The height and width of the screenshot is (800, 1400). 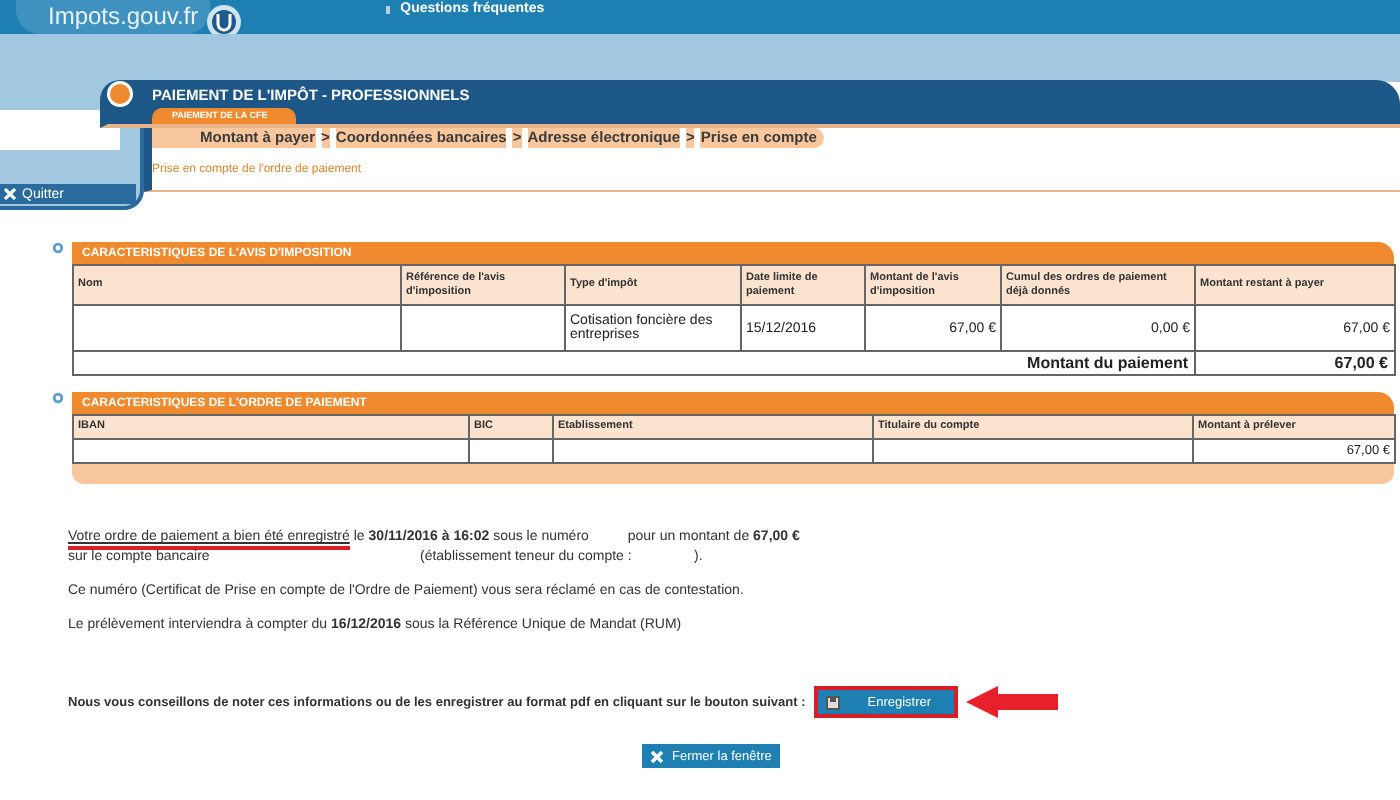 What do you see at coordinates (120, 94) in the screenshot?
I see `circle-icon` at bounding box center [120, 94].